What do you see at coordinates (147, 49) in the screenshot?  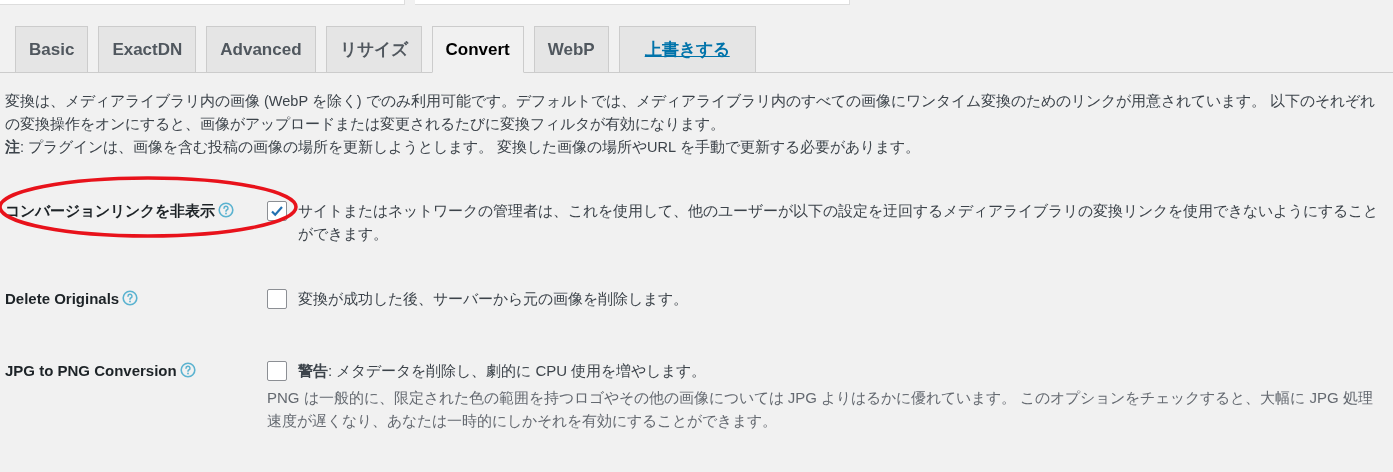 I see `tab: ExactDN` at bounding box center [147, 49].